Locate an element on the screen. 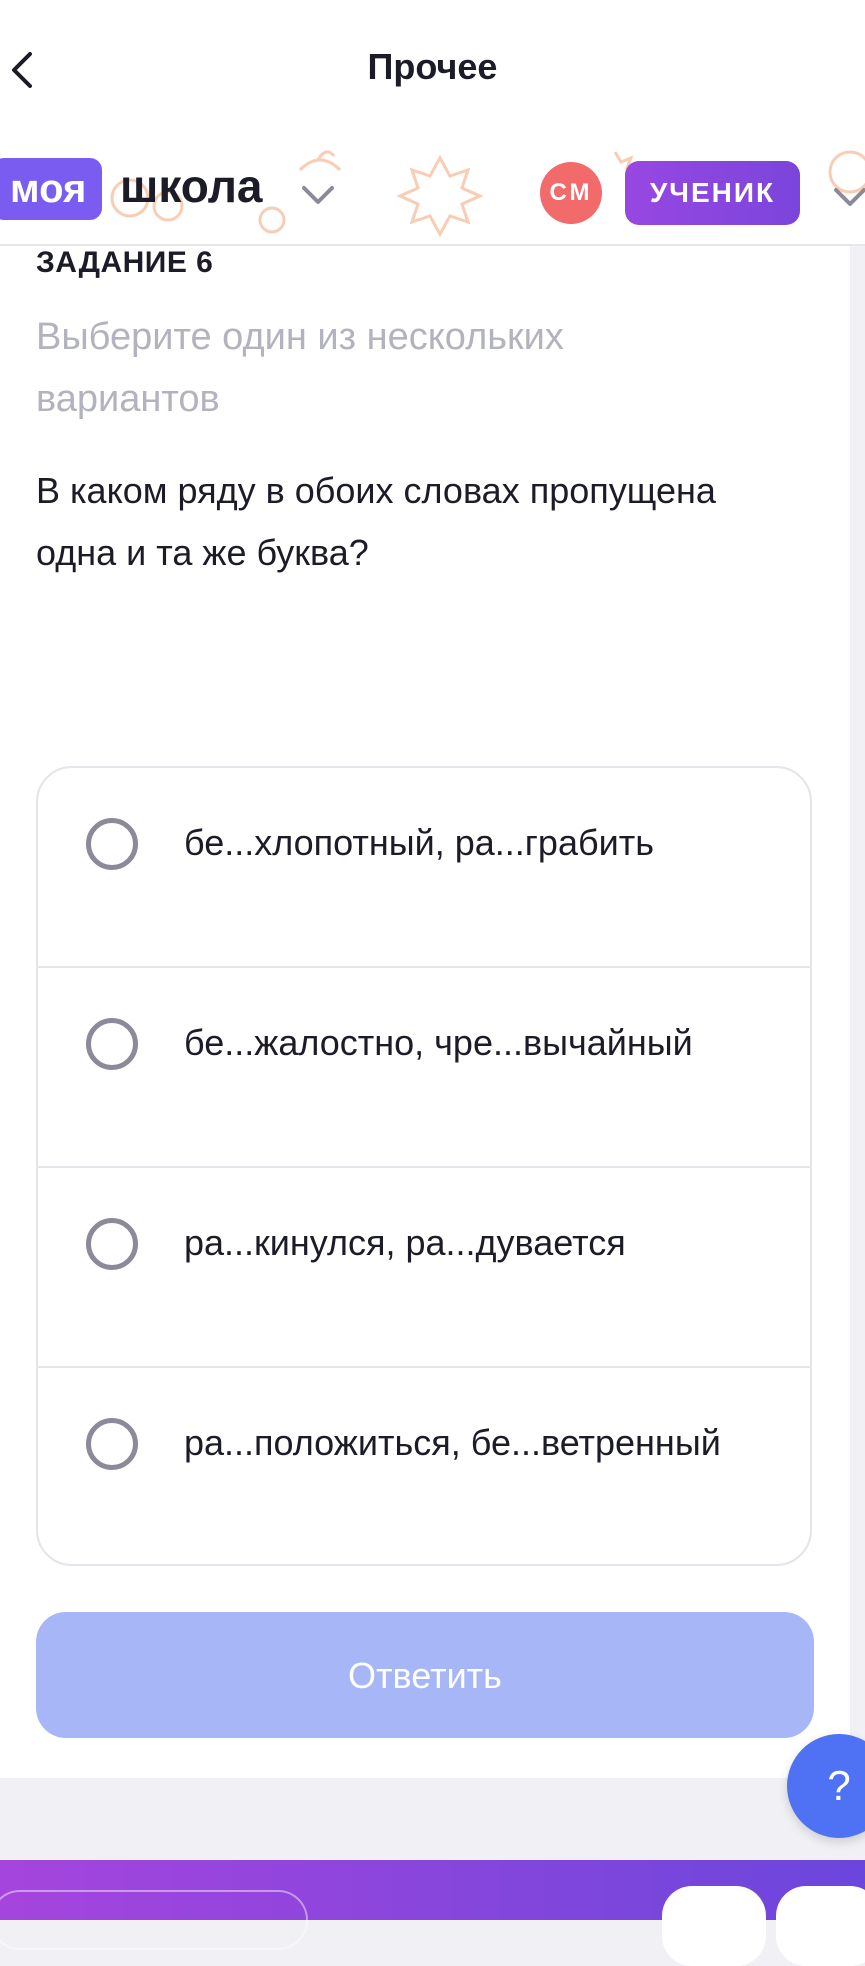  answer-button: Ответить is located at coordinates (425, 1675).